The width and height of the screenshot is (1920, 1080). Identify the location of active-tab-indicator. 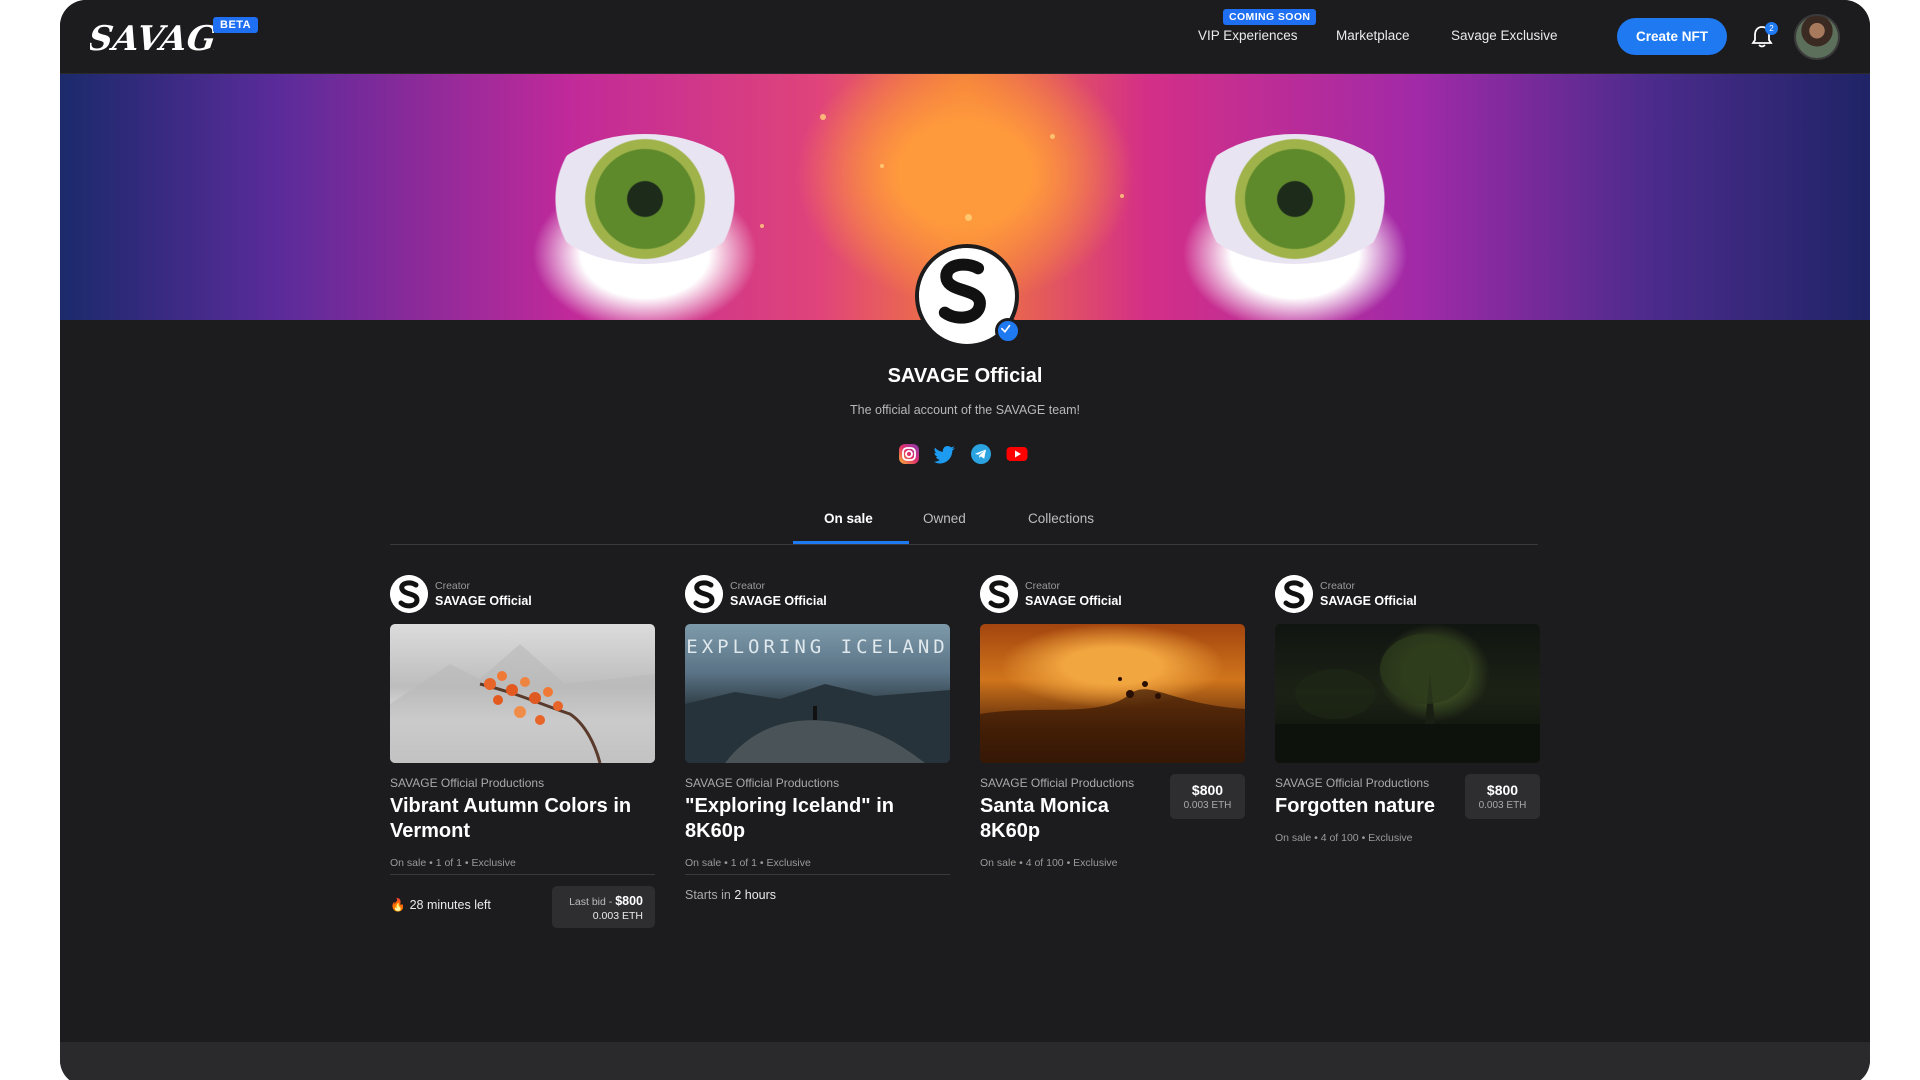
(851, 542).